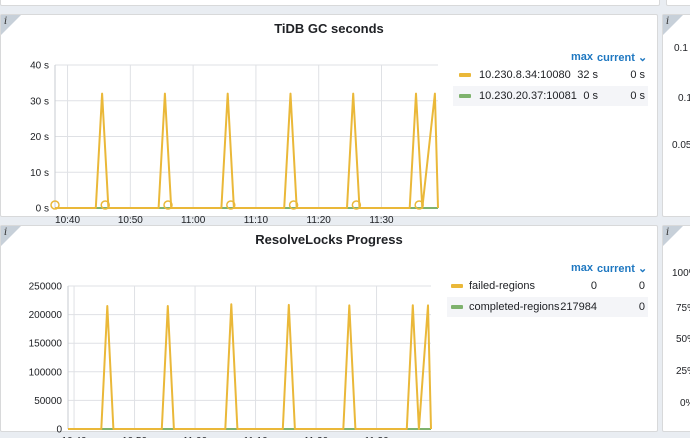 The image size is (690, 438). Describe the element at coordinates (593, 286) in the screenshot. I see `legend-series-max: 0` at that location.